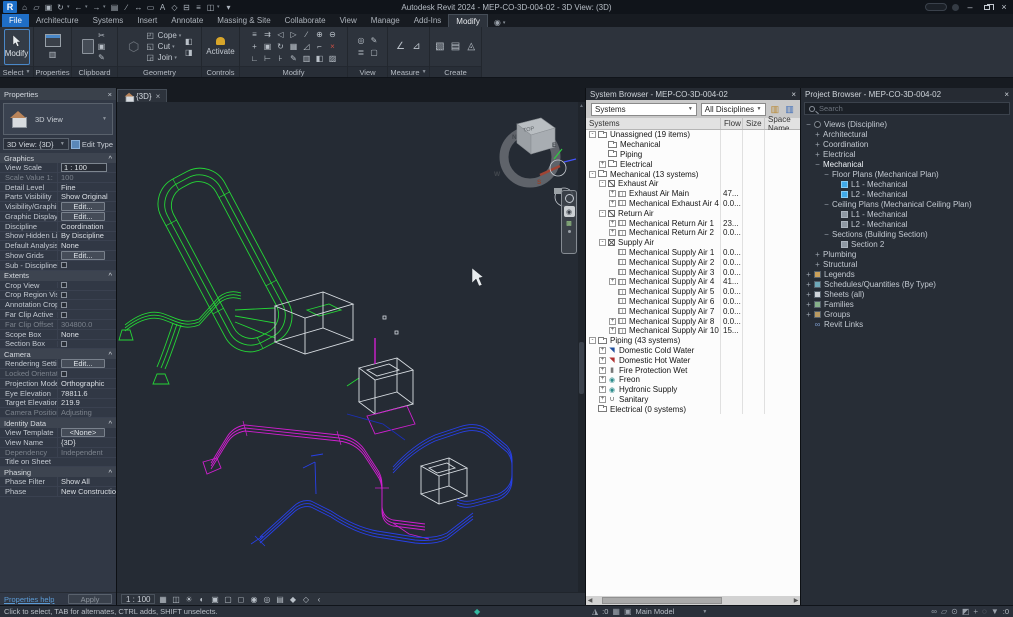 This screenshot has height=617, width=1013. I want to click on tab-manage: Manage, so click(385, 20).